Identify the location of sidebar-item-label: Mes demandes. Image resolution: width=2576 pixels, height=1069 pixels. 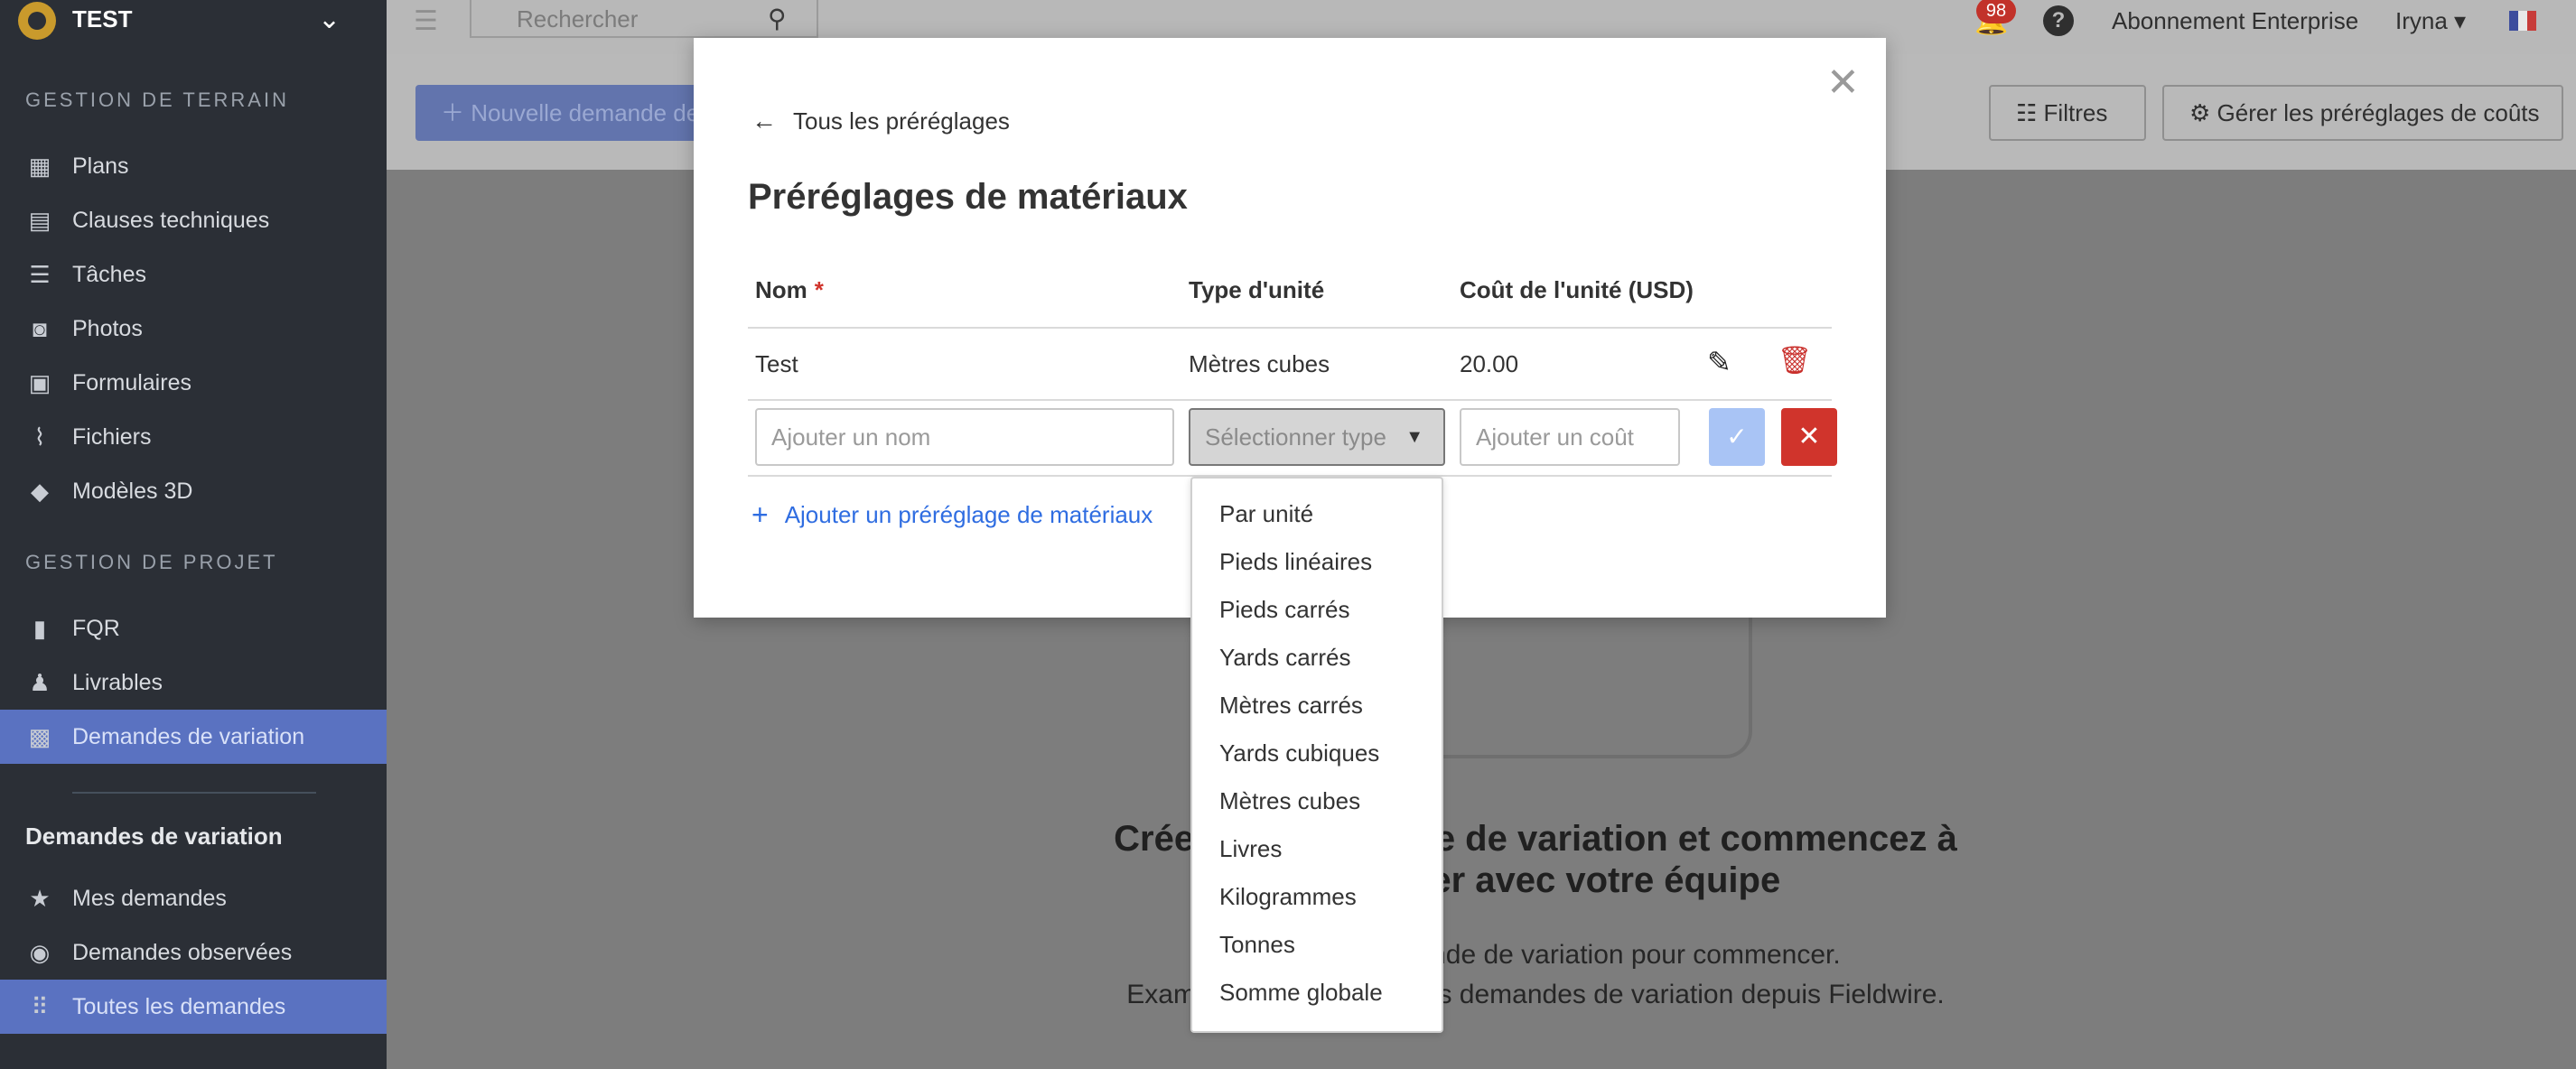
(149, 898).